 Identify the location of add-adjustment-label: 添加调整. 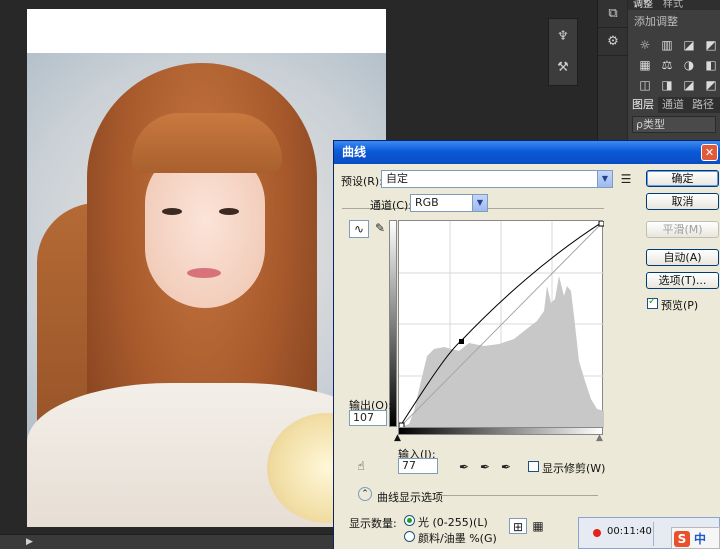
(656, 21).